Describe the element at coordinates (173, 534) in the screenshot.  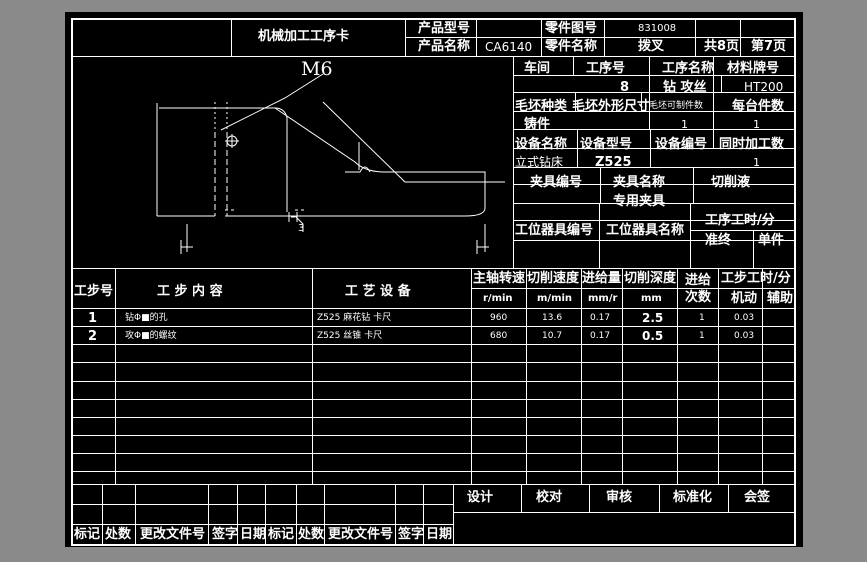
I see `footer-change-doc-1: 更改文件号` at that location.